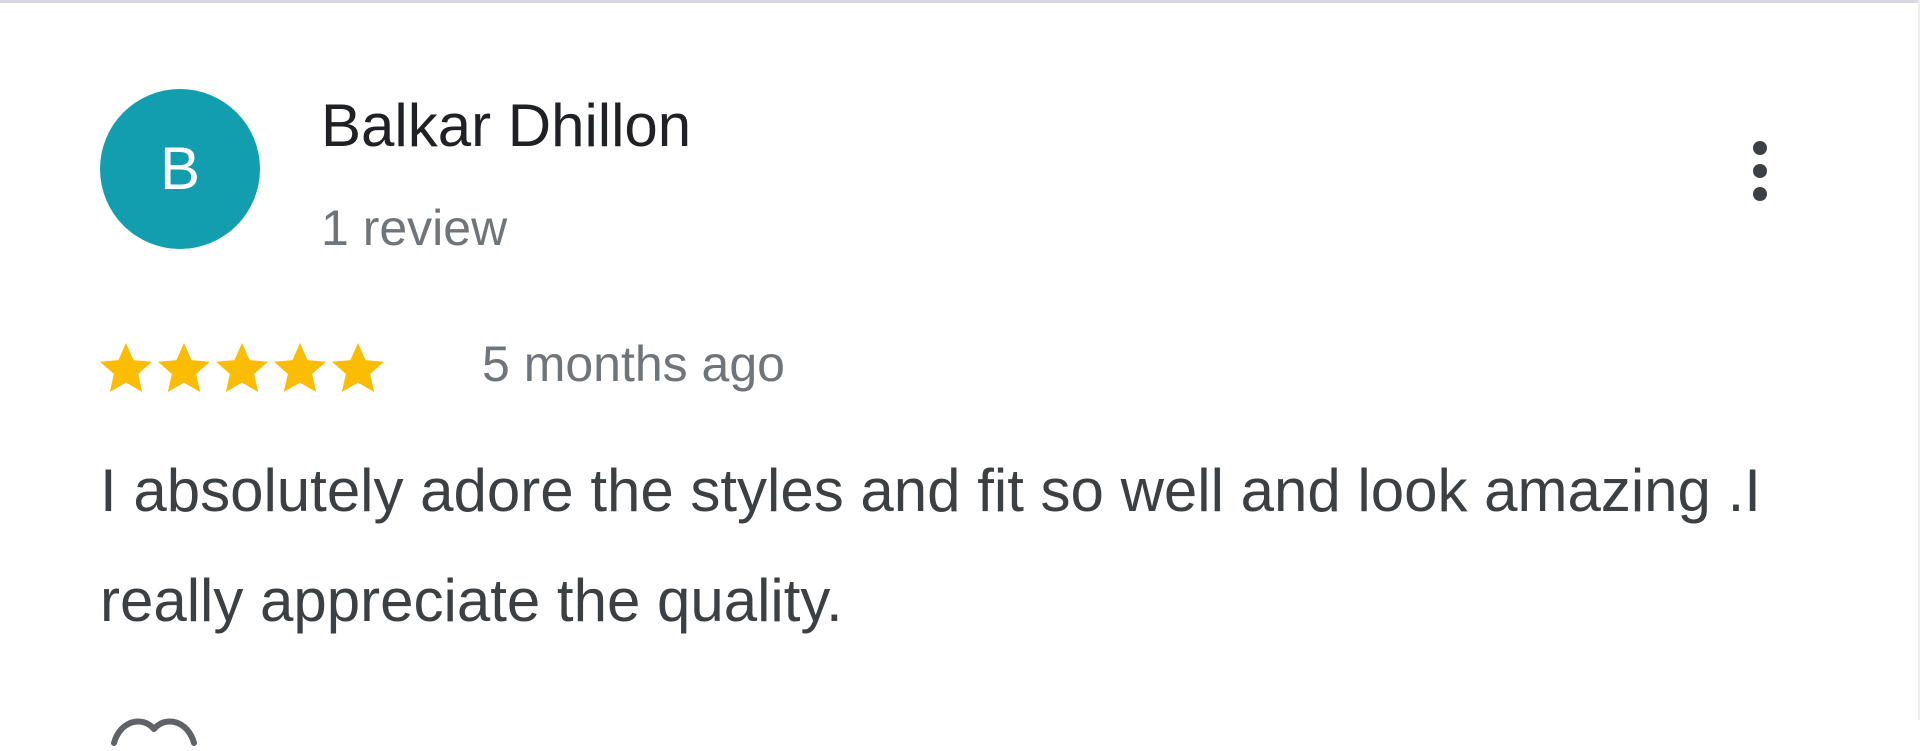  I want to click on star-rating, so click(242, 369).